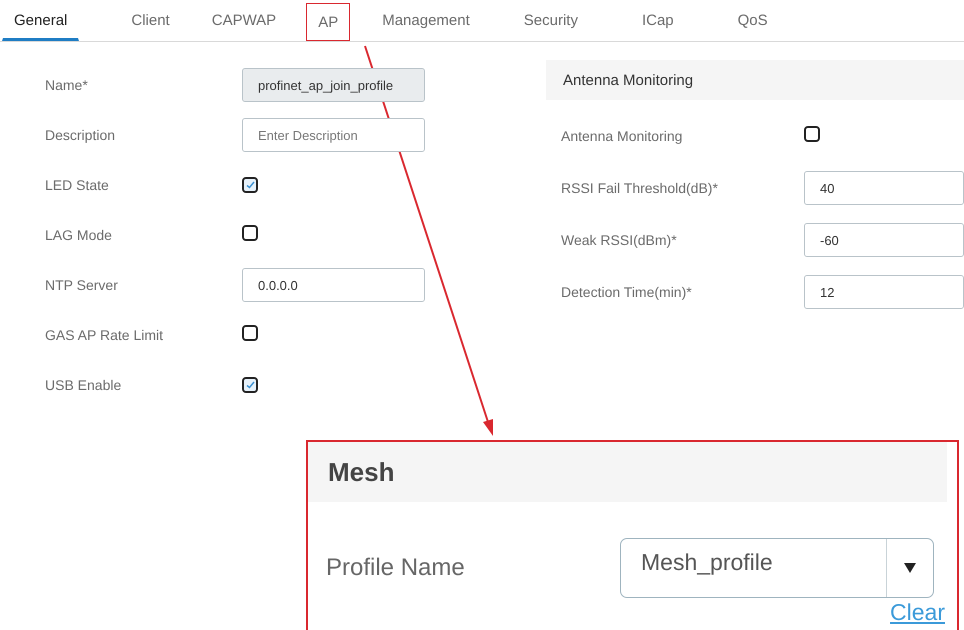  What do you see at coordinates (426, 21) in the screenshot?
I see `tab: Management` at bounding box center [426, 21].